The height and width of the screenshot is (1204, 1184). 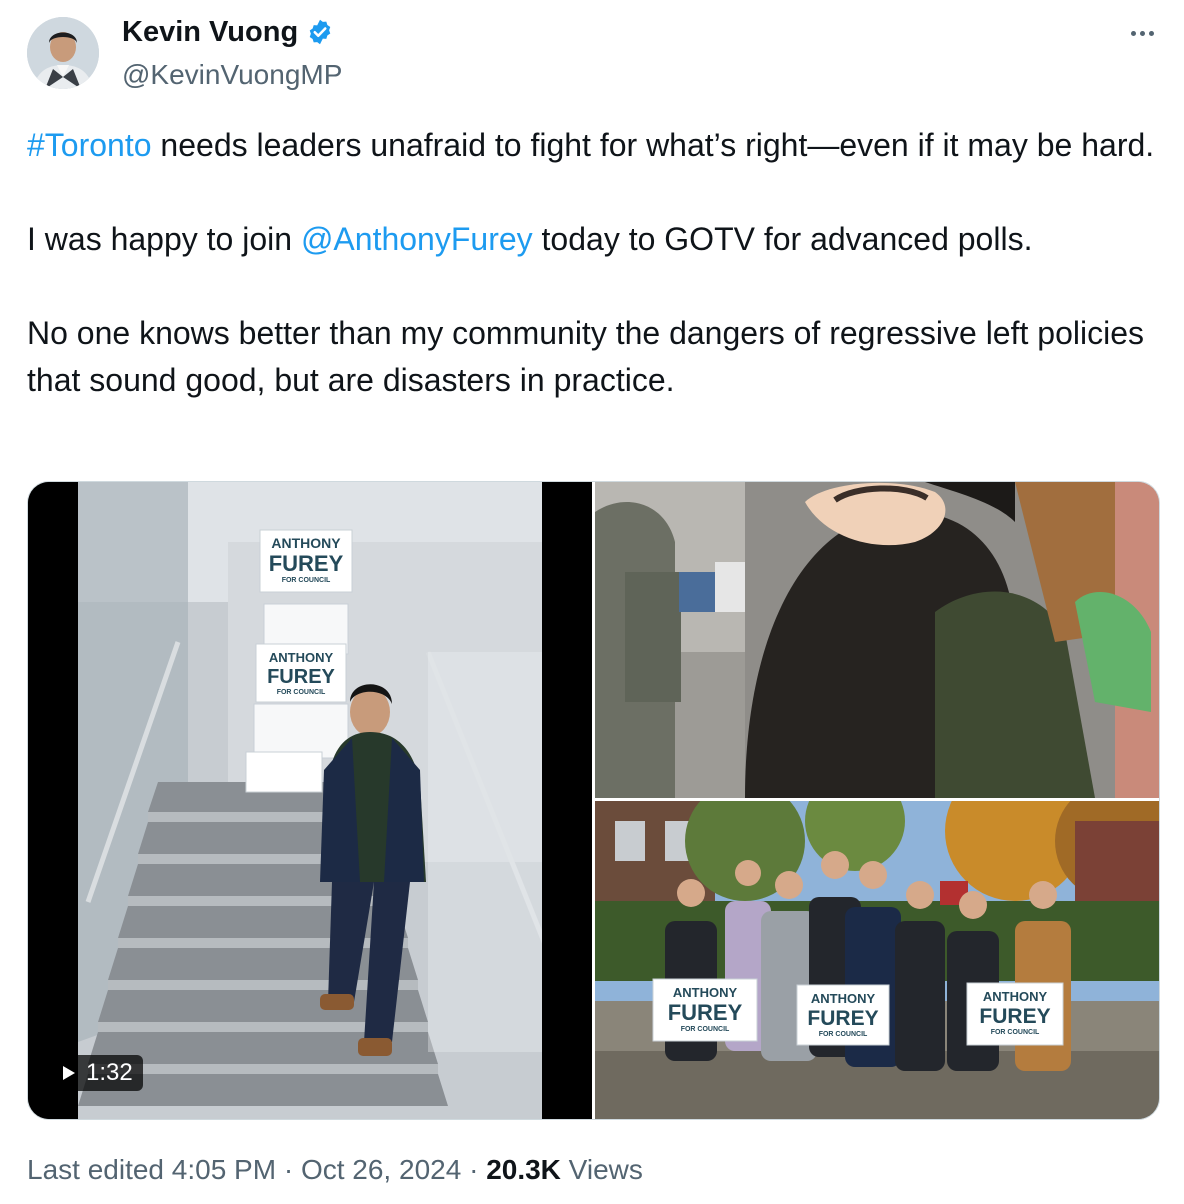 What do you see at coordinates (224, 1169) in the screenshot?
I see `tweet-time: 4:05 PM` at bounding box center [224, 1169].